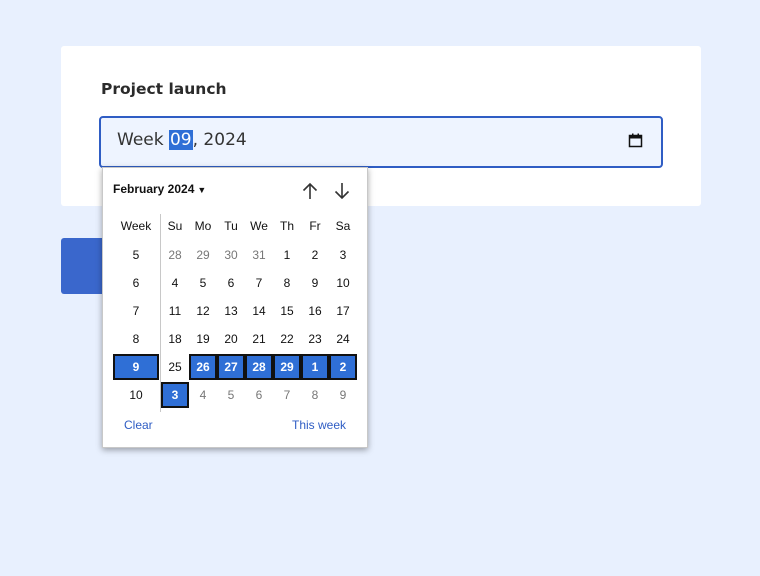 This screenshot has height=576, width=760. I want to click on day-cell: 10, so click(343, 283).